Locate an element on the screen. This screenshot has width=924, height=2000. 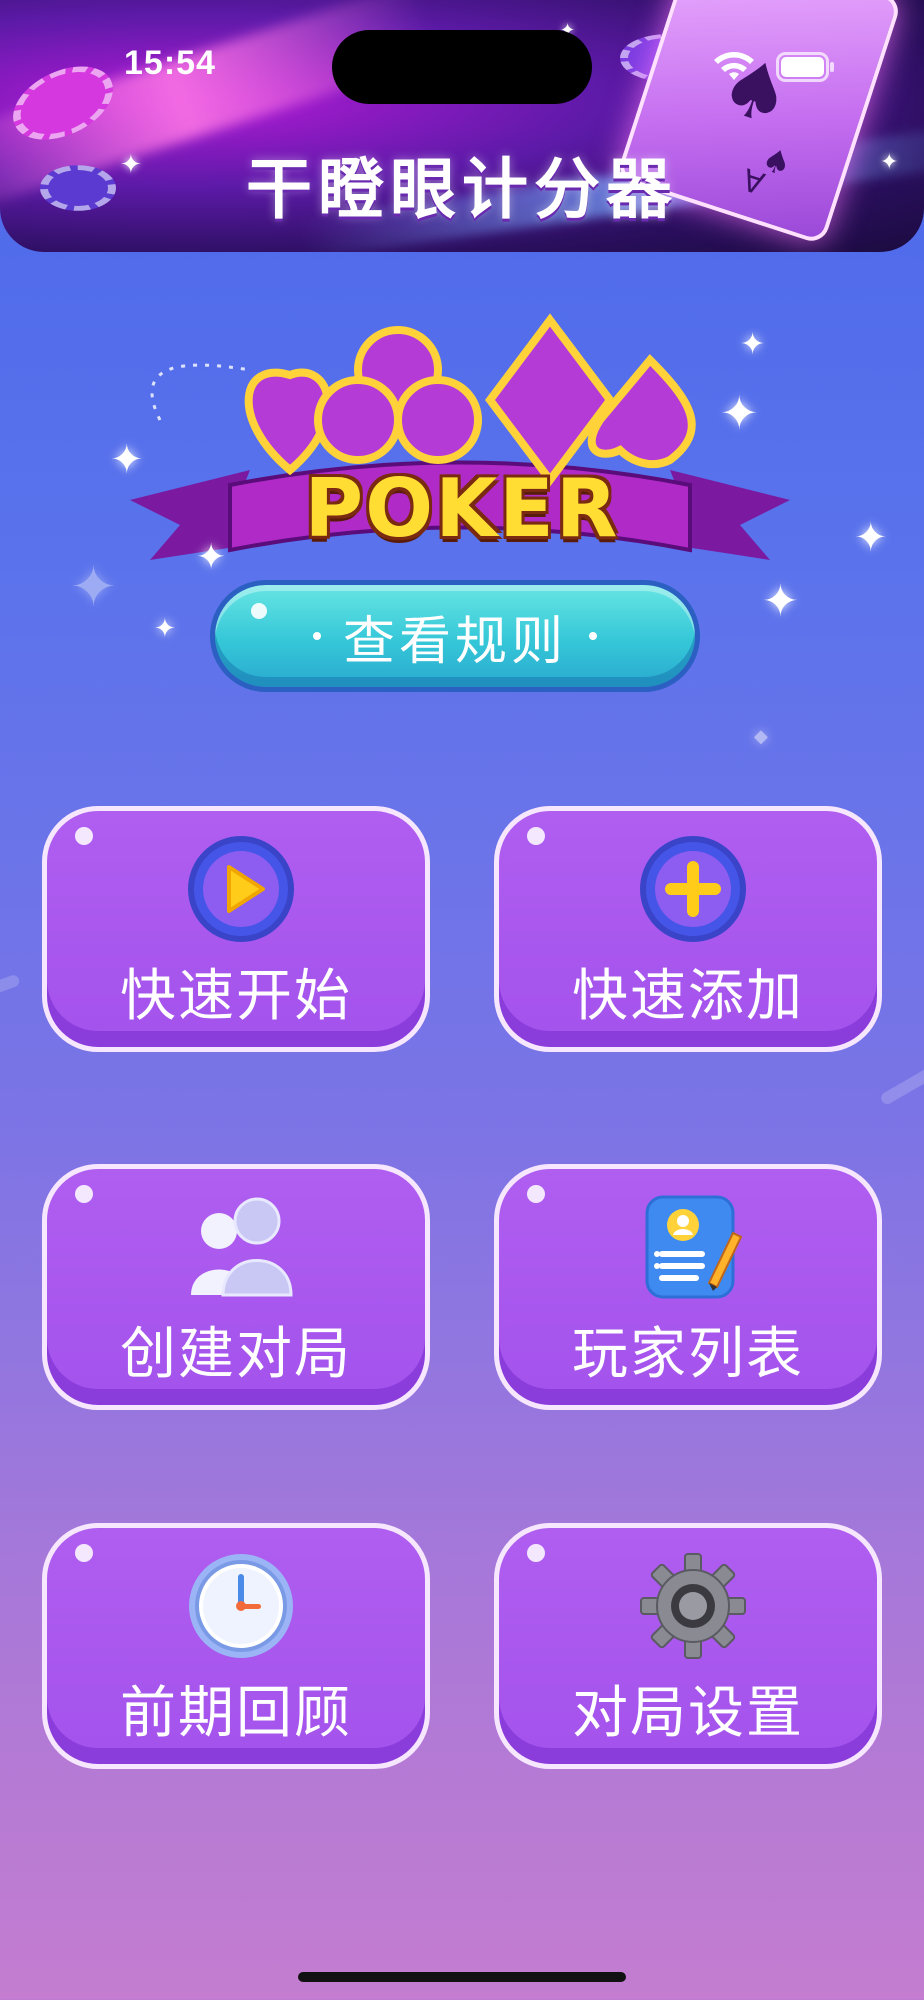
quick-start-button: 快速开始 is located at coordinates (236, 929).